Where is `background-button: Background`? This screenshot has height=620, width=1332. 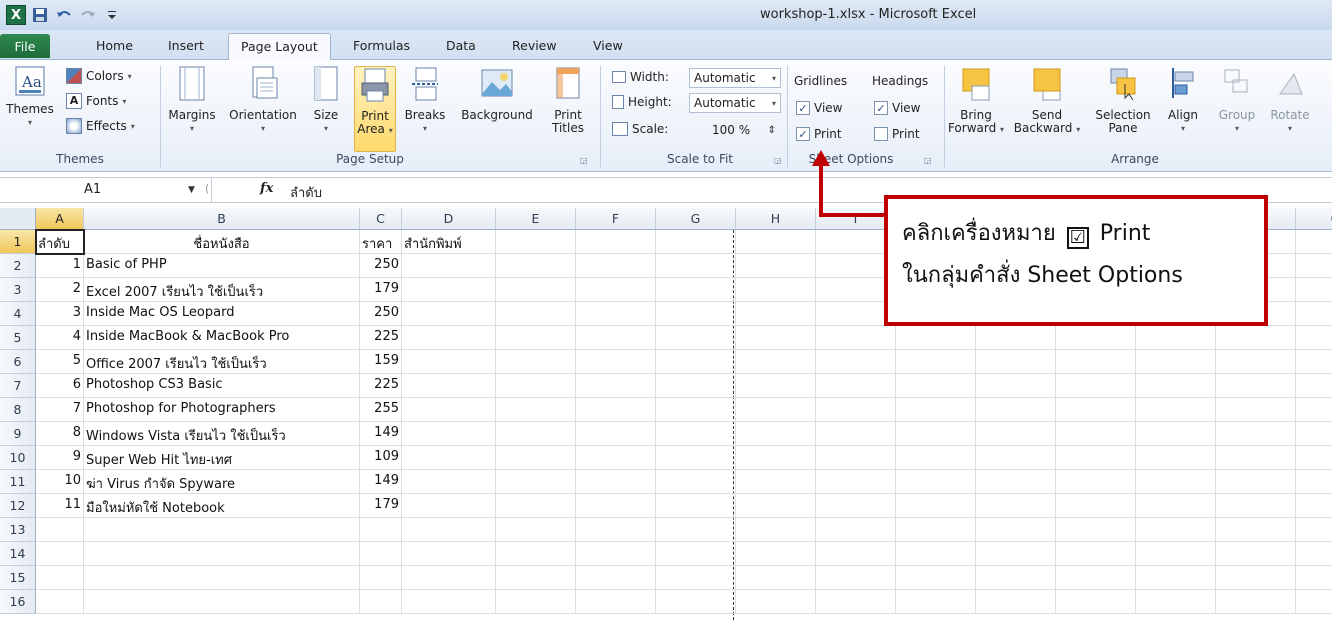 background-button: Background is located at coordinates (497, 94).